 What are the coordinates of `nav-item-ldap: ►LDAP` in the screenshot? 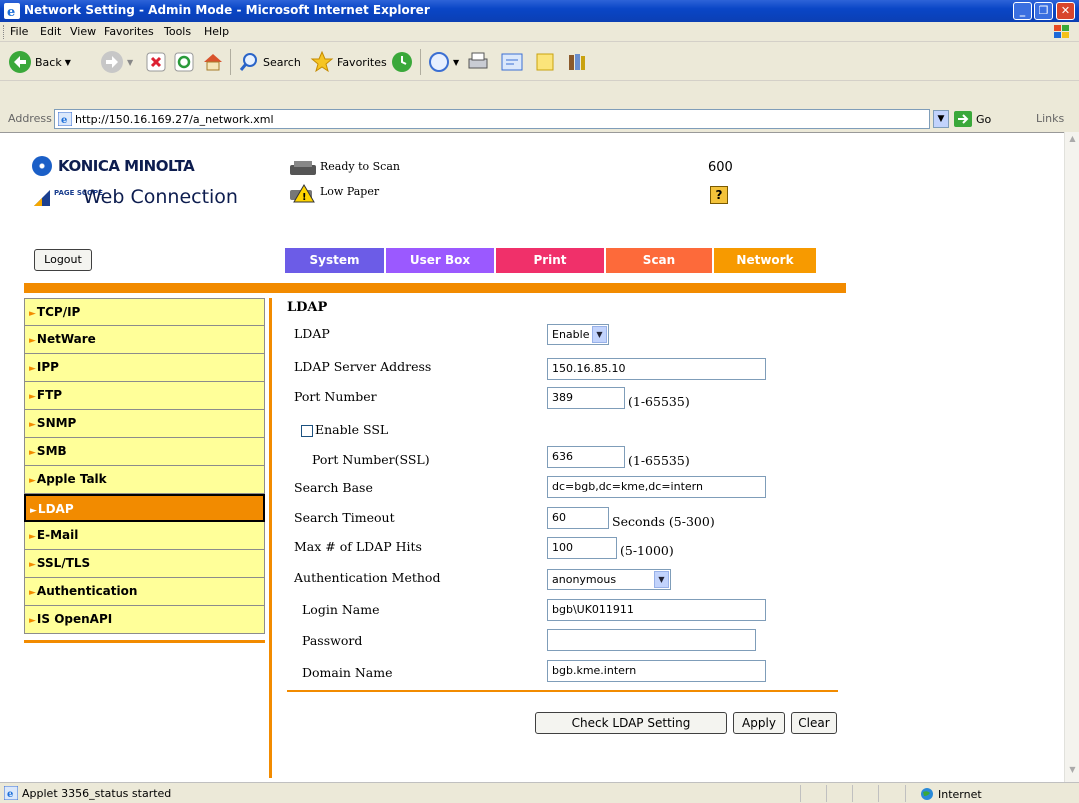 It's located at (144, 508).